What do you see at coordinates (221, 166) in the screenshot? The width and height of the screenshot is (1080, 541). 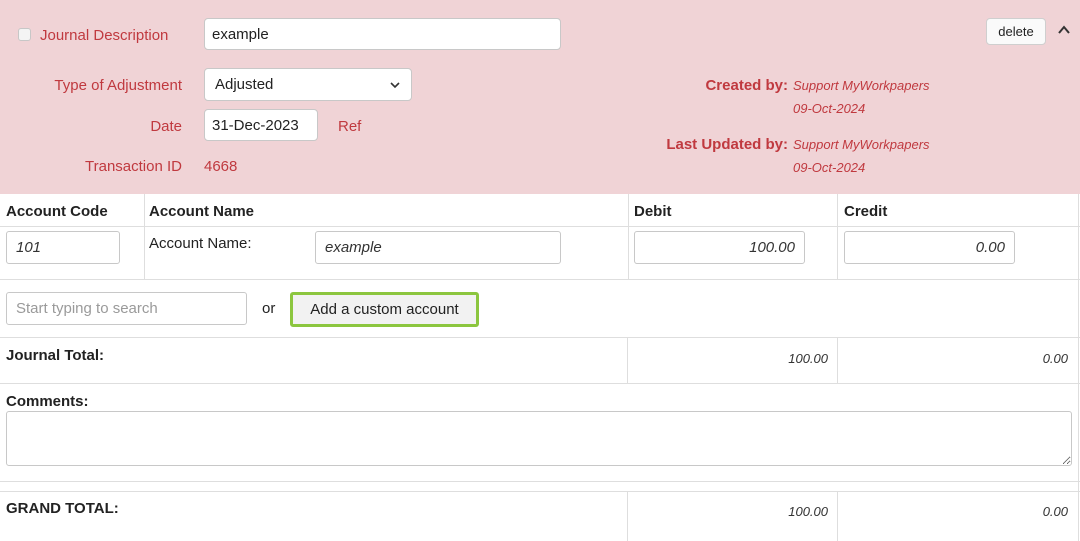 I see `transaction-id-value: 4668` at bounding box center [221, 166].